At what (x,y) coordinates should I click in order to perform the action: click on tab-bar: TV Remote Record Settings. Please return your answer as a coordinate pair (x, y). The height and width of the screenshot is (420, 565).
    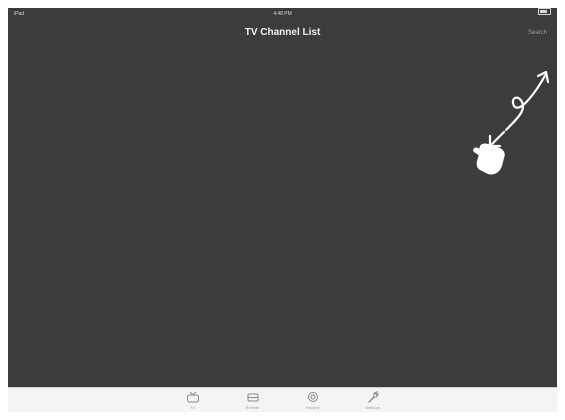
    Looking at the image, I should click on (282, 399).